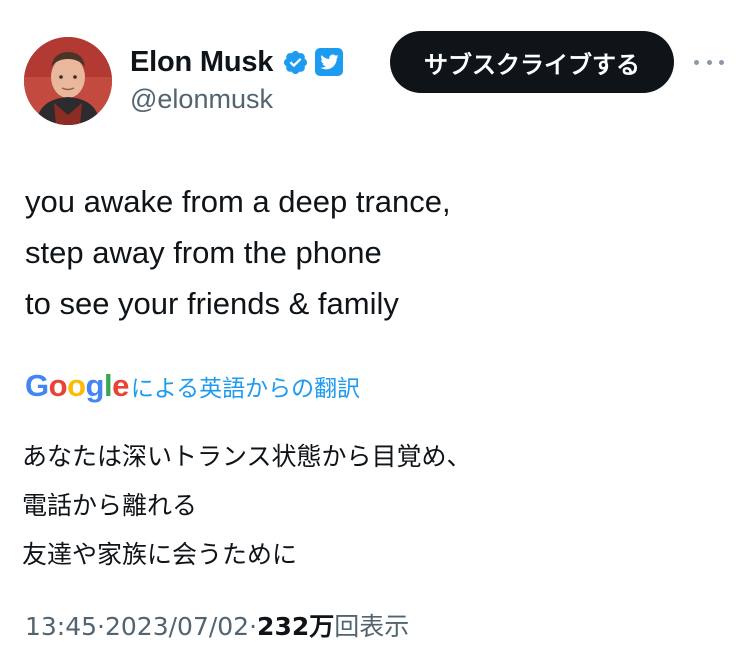 Image resolution: width=750 pixels, height=668 pixels. I want to click on avatar, so click(68, 81).